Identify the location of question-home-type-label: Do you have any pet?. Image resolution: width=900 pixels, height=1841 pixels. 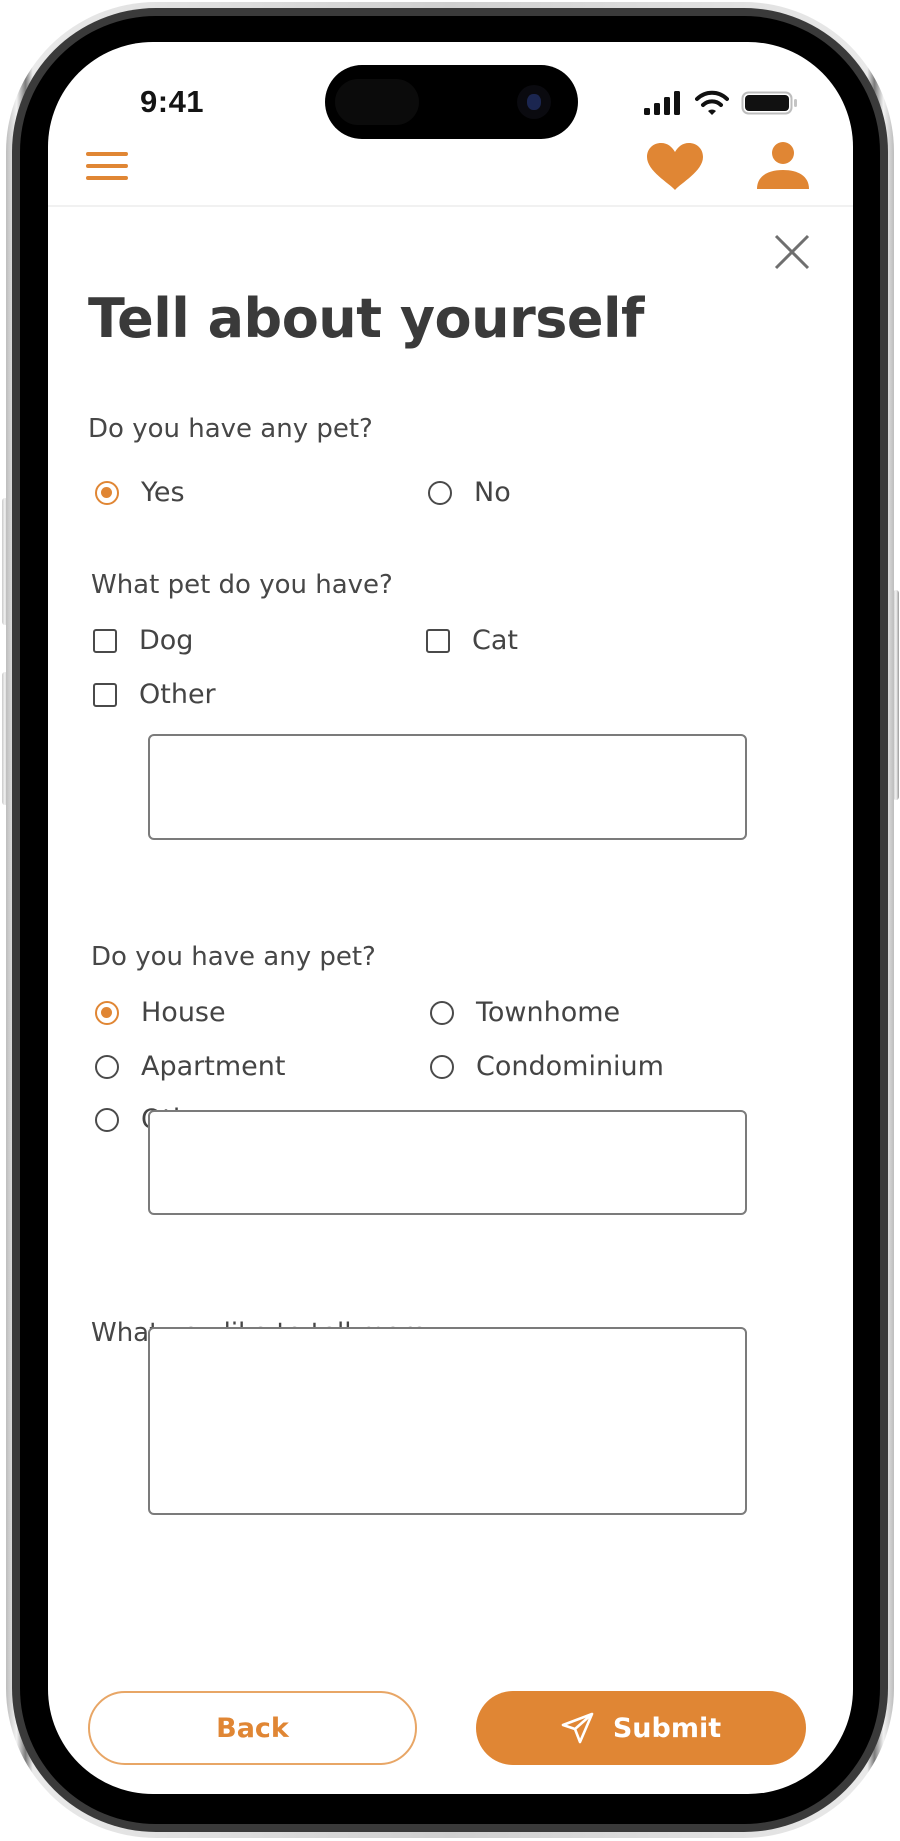
(233, 957).